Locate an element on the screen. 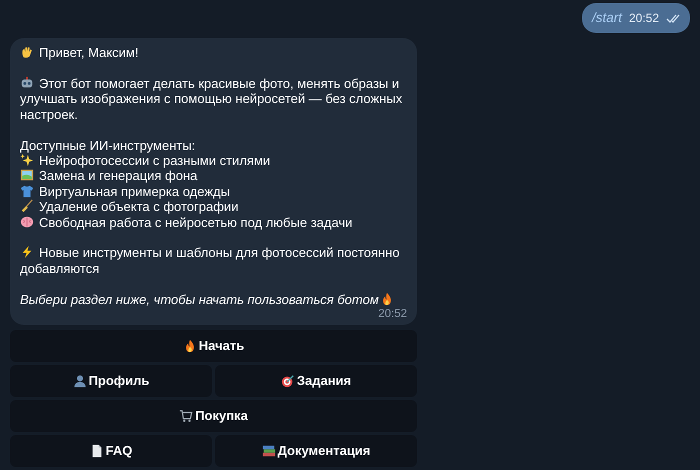 The height and width of the screenshot is (470, 700). hand-icon is located at coordinates (27, 52).